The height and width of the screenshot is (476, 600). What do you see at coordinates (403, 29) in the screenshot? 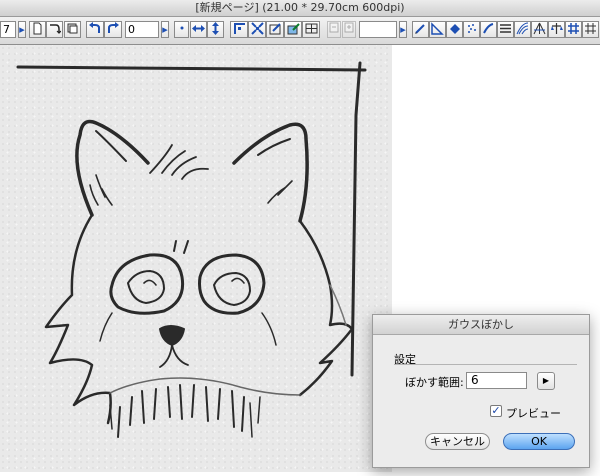
I see `page-arrow-icon: ▸` at bounding box center [403, 29].